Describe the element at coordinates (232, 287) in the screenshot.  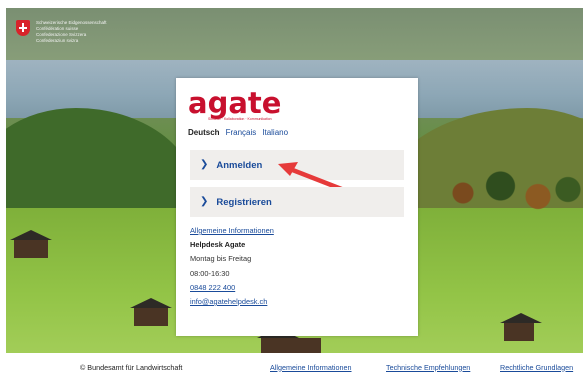
I see `helpdesk-phone-link: 0848 222 400` at that location.